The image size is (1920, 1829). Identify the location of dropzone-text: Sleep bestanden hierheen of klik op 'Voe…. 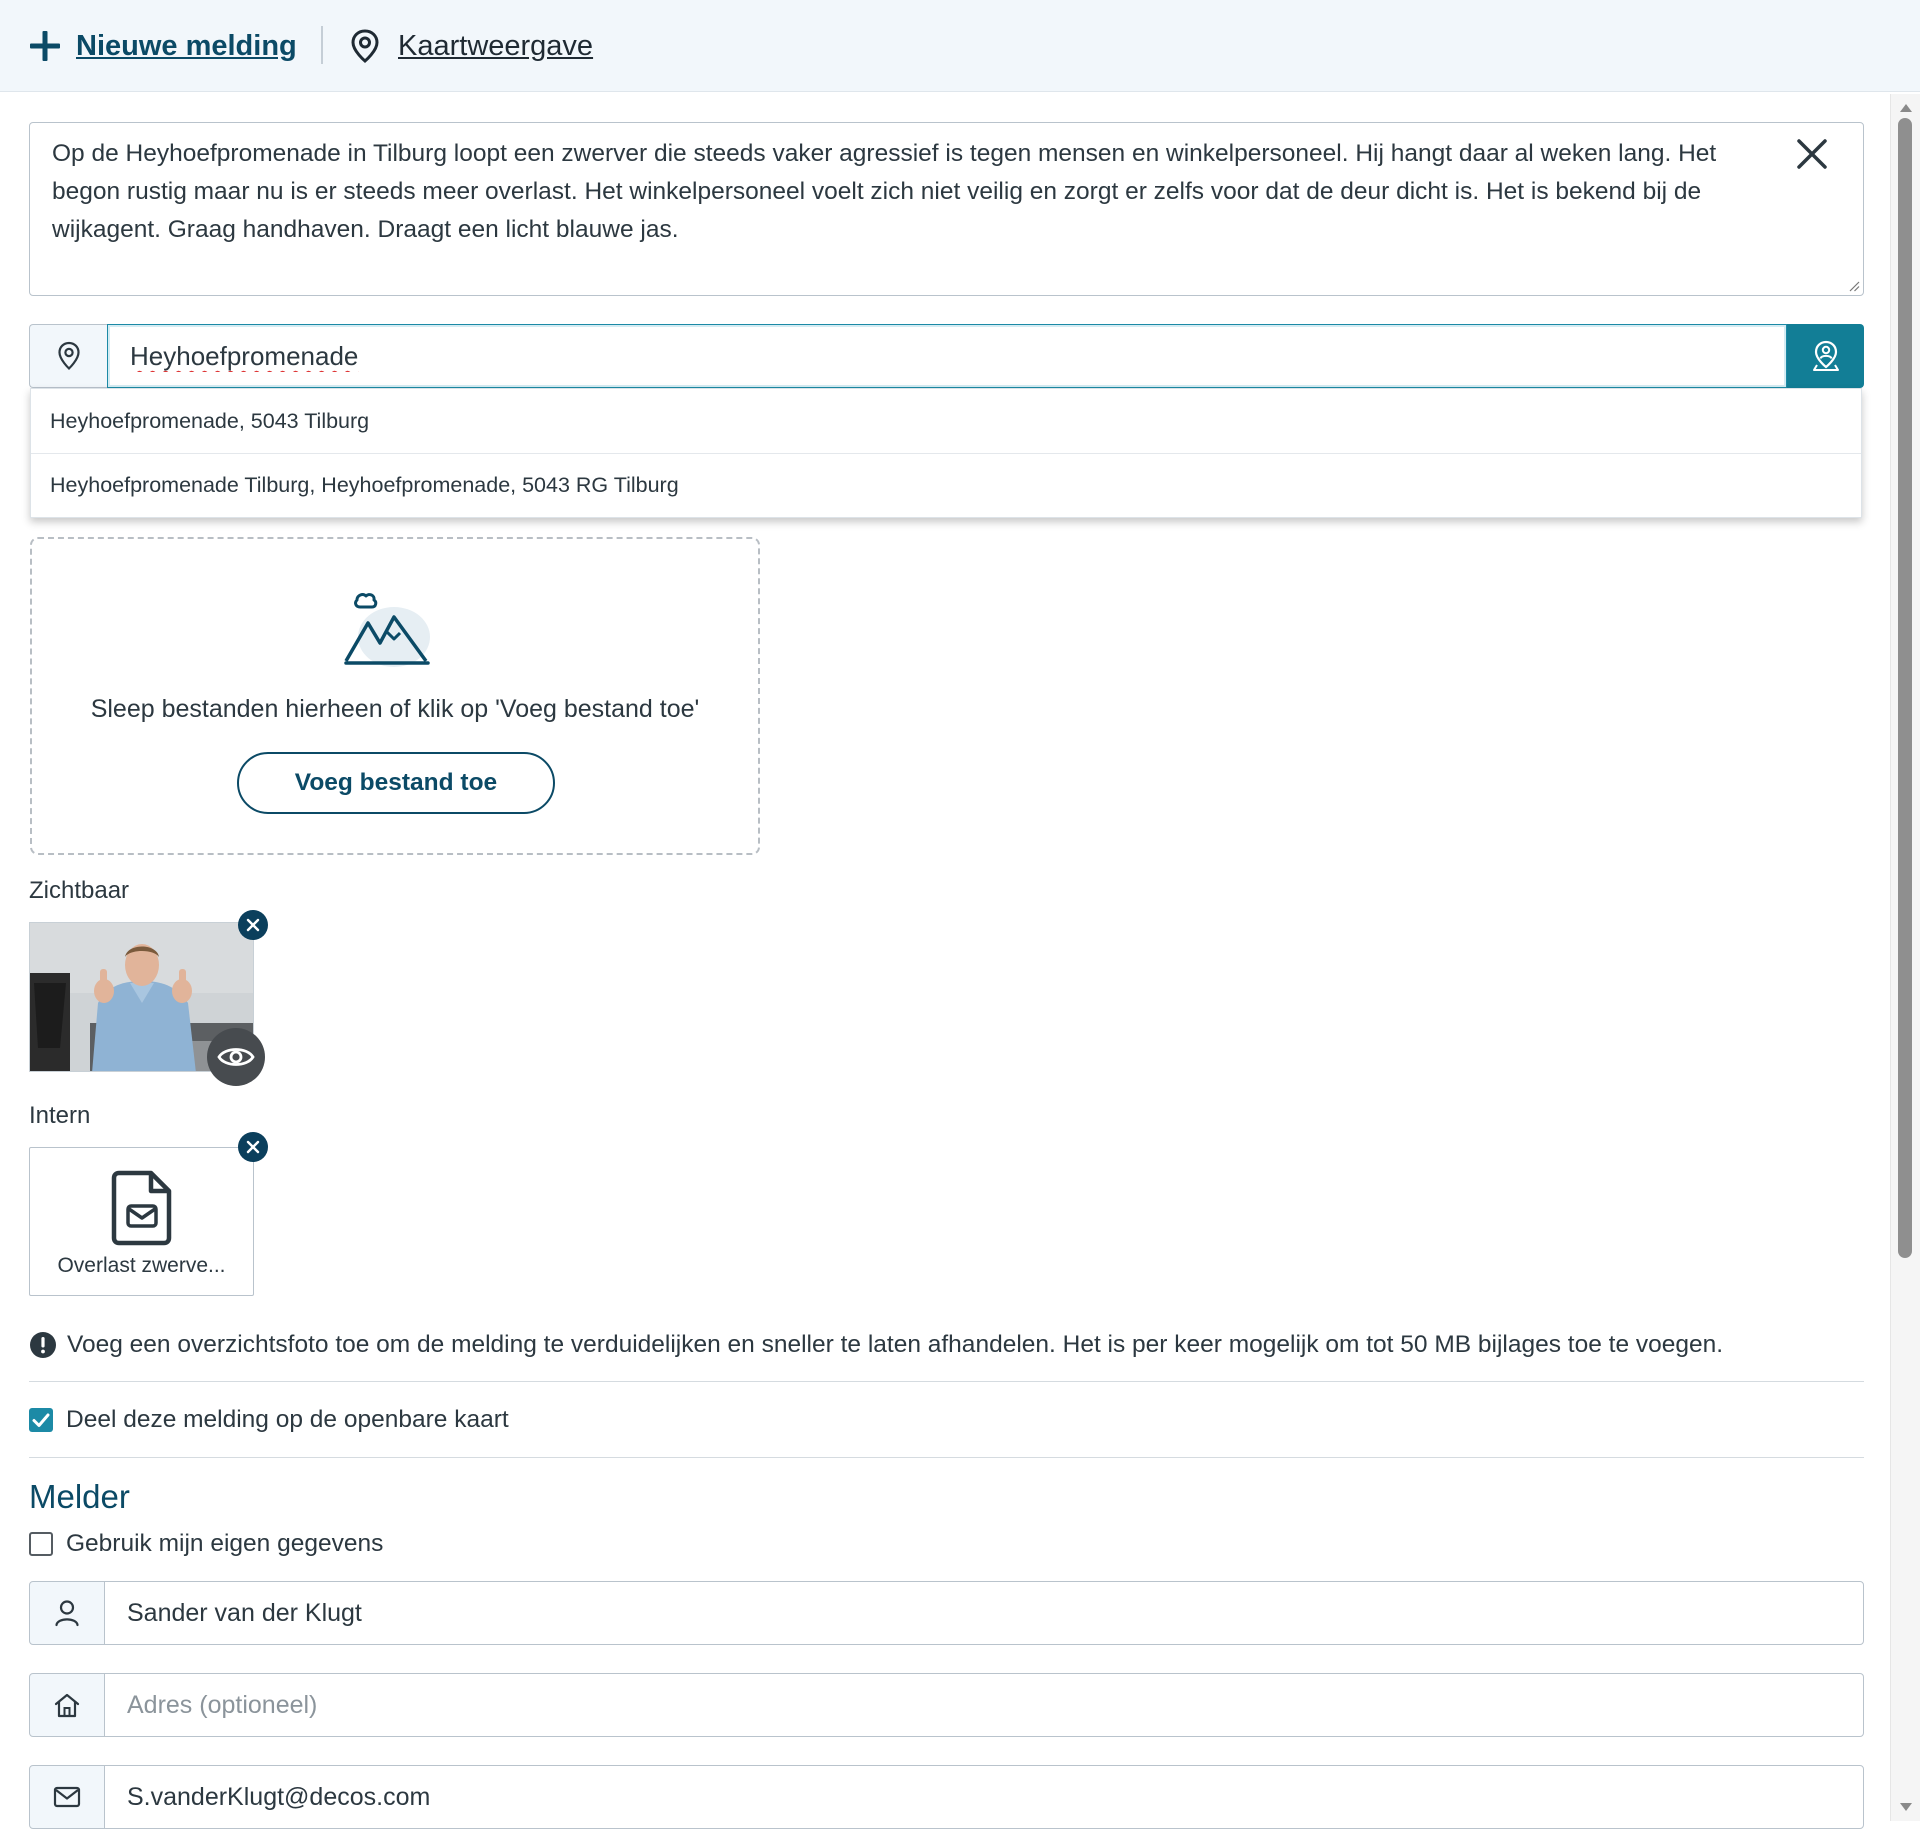
(395, 709).